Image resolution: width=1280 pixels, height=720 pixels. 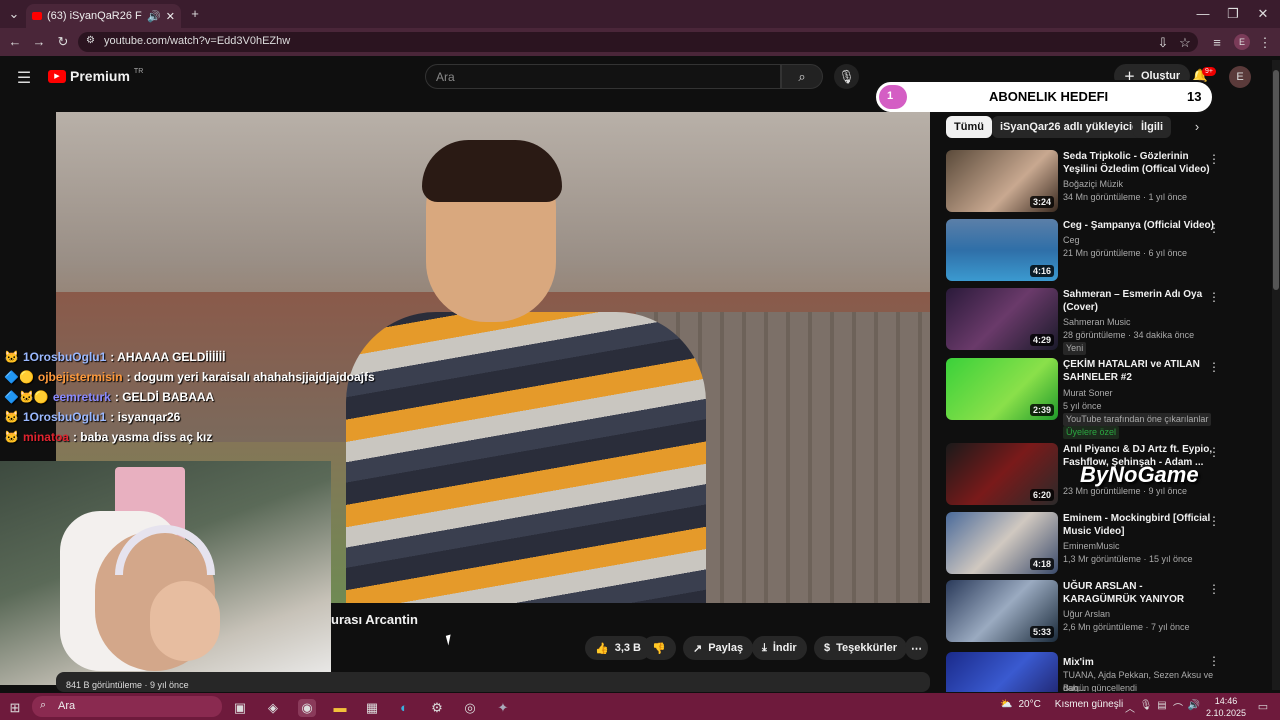 What do you see at coordinates (1146, 705) in the screenshot?
I see `microphone-icon: 🎙` at bounding box center [1146, 705].